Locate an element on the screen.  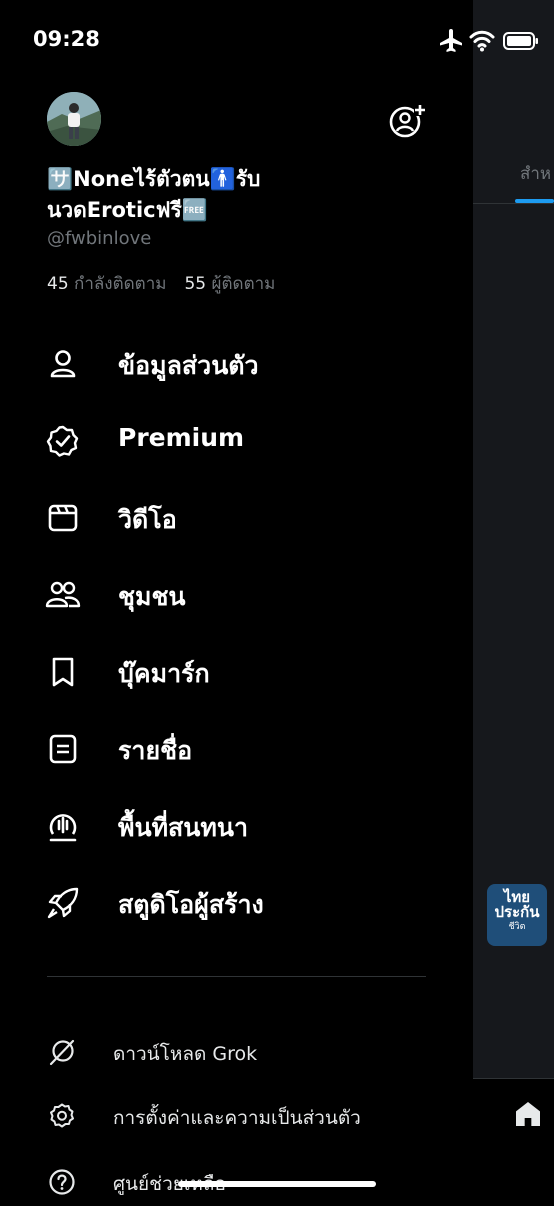
followers-label: ผู้ติดตาม is located at coordinates (243, 284).